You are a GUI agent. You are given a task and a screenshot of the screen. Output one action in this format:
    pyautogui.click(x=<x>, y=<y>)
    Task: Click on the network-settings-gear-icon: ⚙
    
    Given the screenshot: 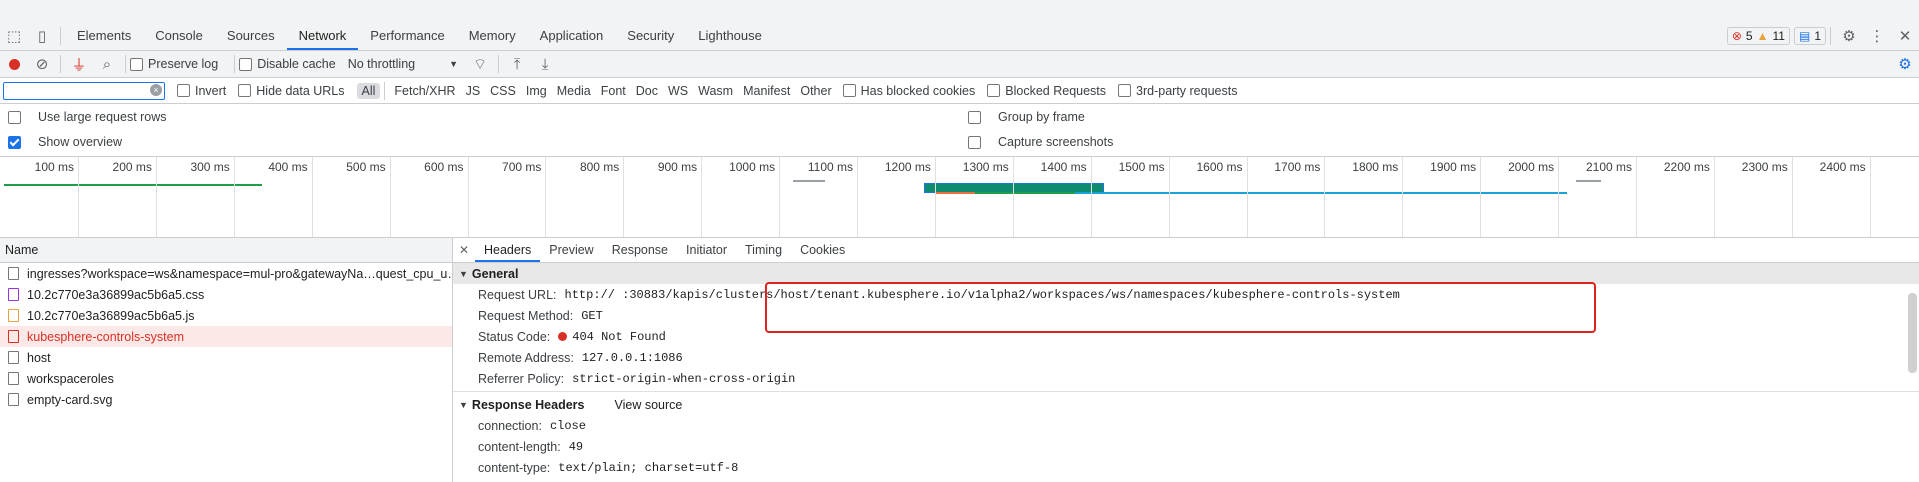 What is the action you would take?
    pyautogui.click(x=1905, y=64)
    